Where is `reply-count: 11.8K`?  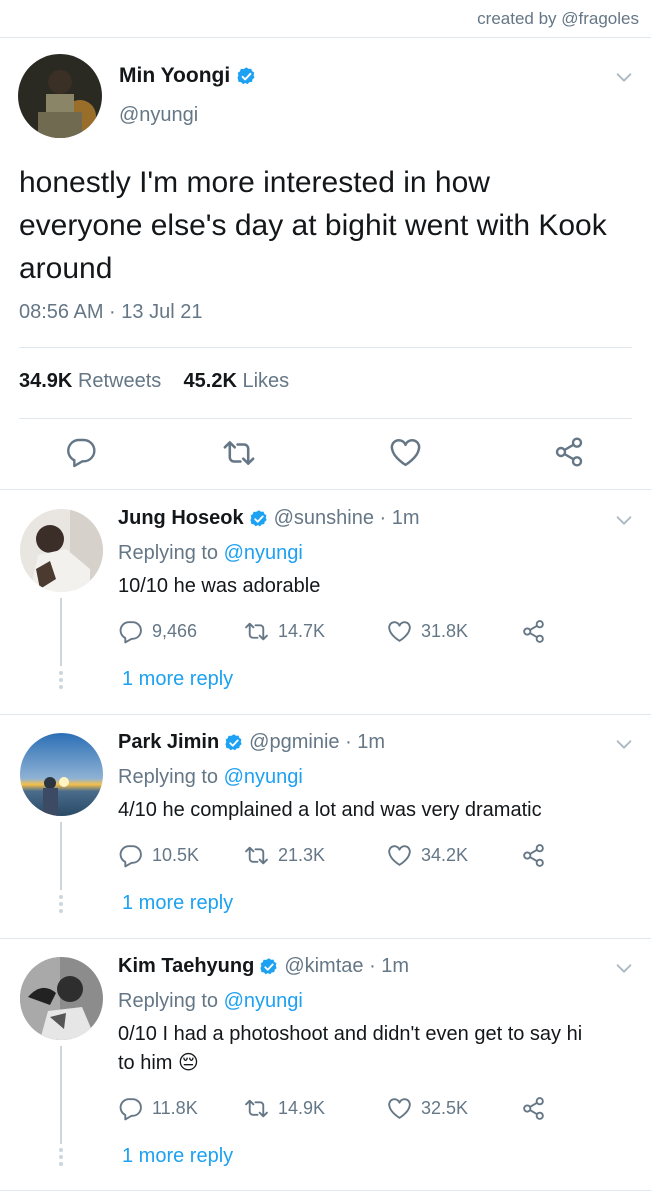
reply-count: 11.8K is located at coordinates (175, 1108).